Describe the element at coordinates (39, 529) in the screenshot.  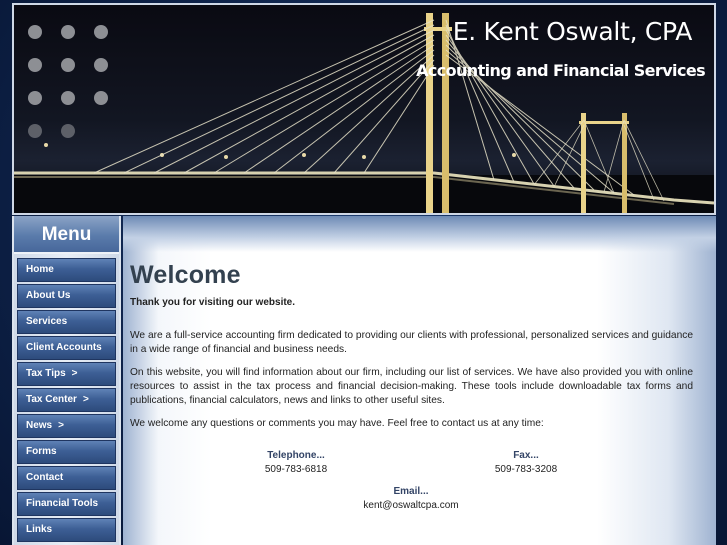
I see `menu-item-label: Links` at that location.